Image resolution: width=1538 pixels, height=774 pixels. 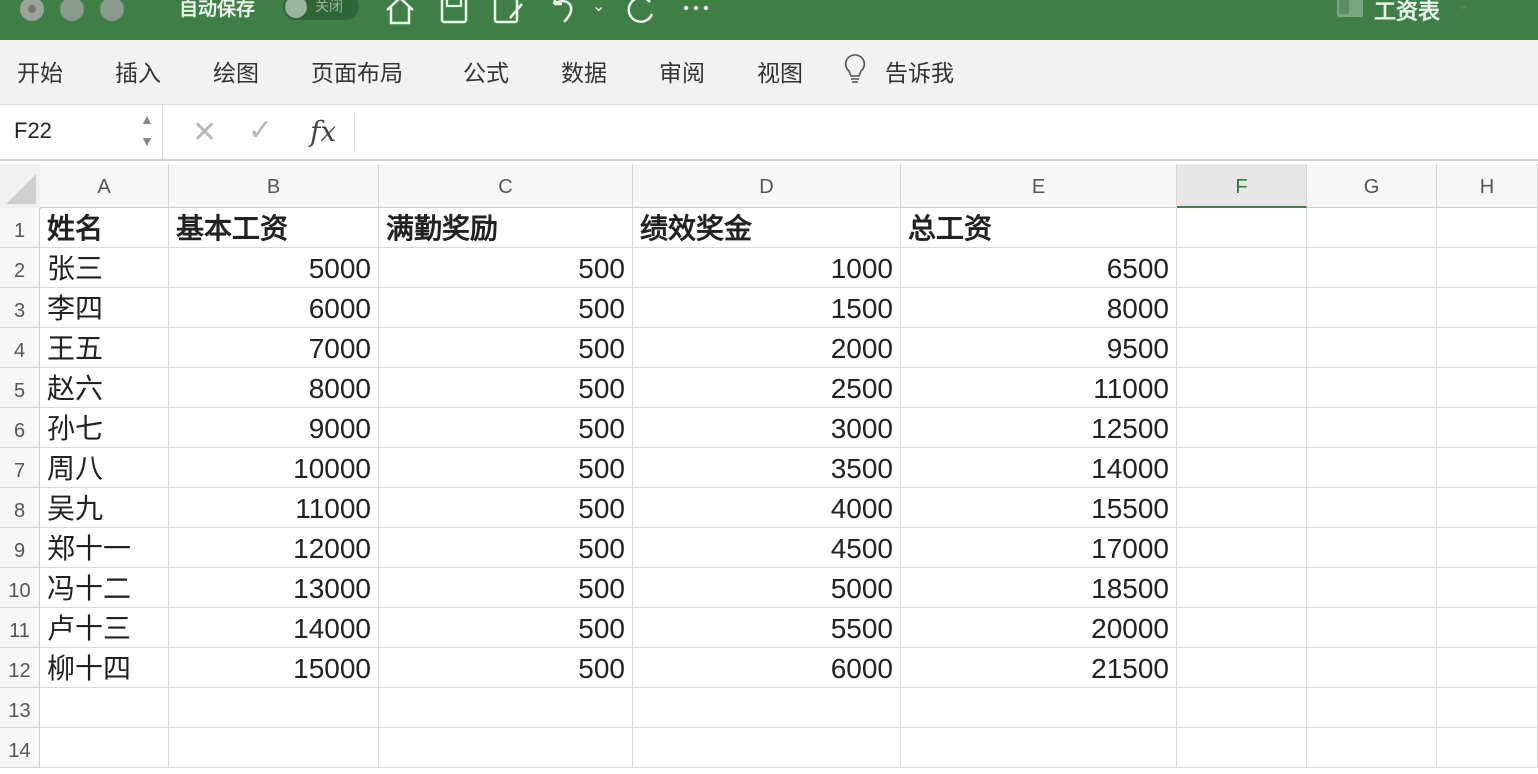 What do you see at coordinates (1039, 748) in the screenshot?
I see `cell-e14` at bounding box center [1039, 748].